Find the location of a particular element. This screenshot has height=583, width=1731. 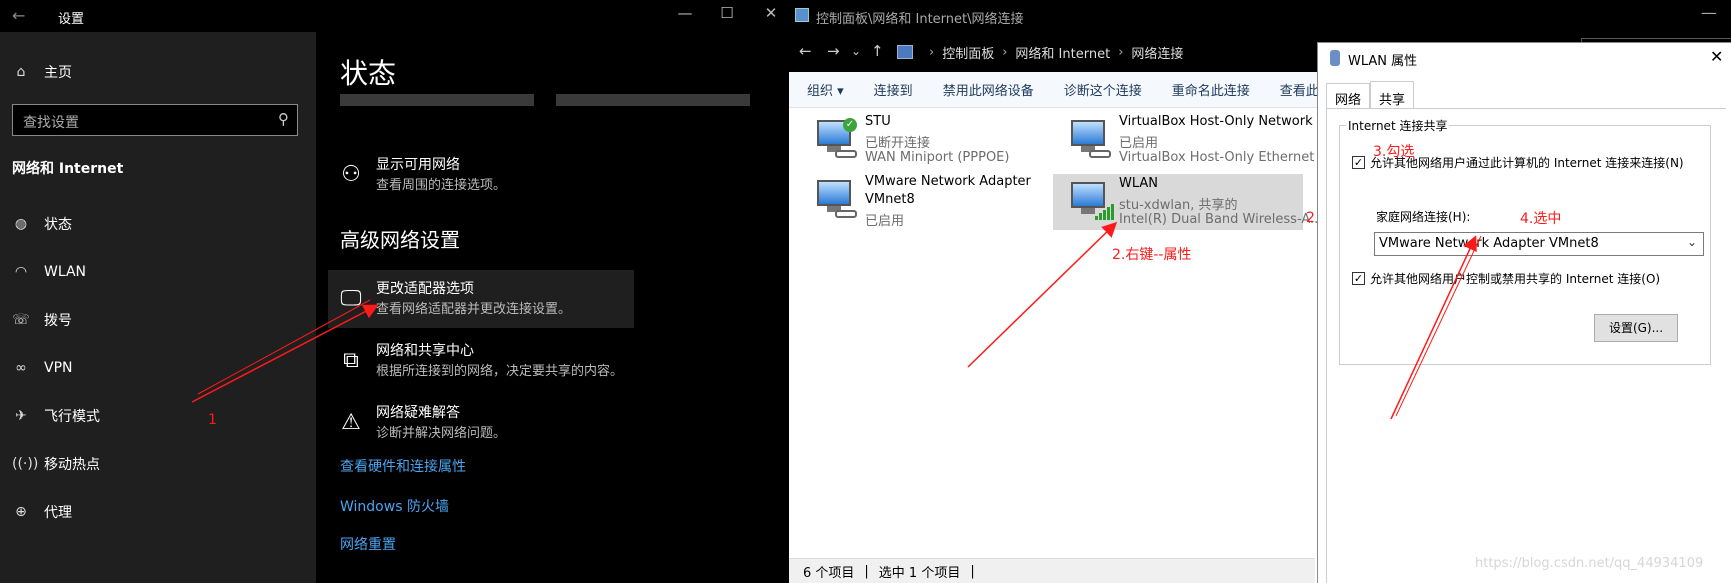

home-icon: ⌂ is located at coordinates (21, 72).